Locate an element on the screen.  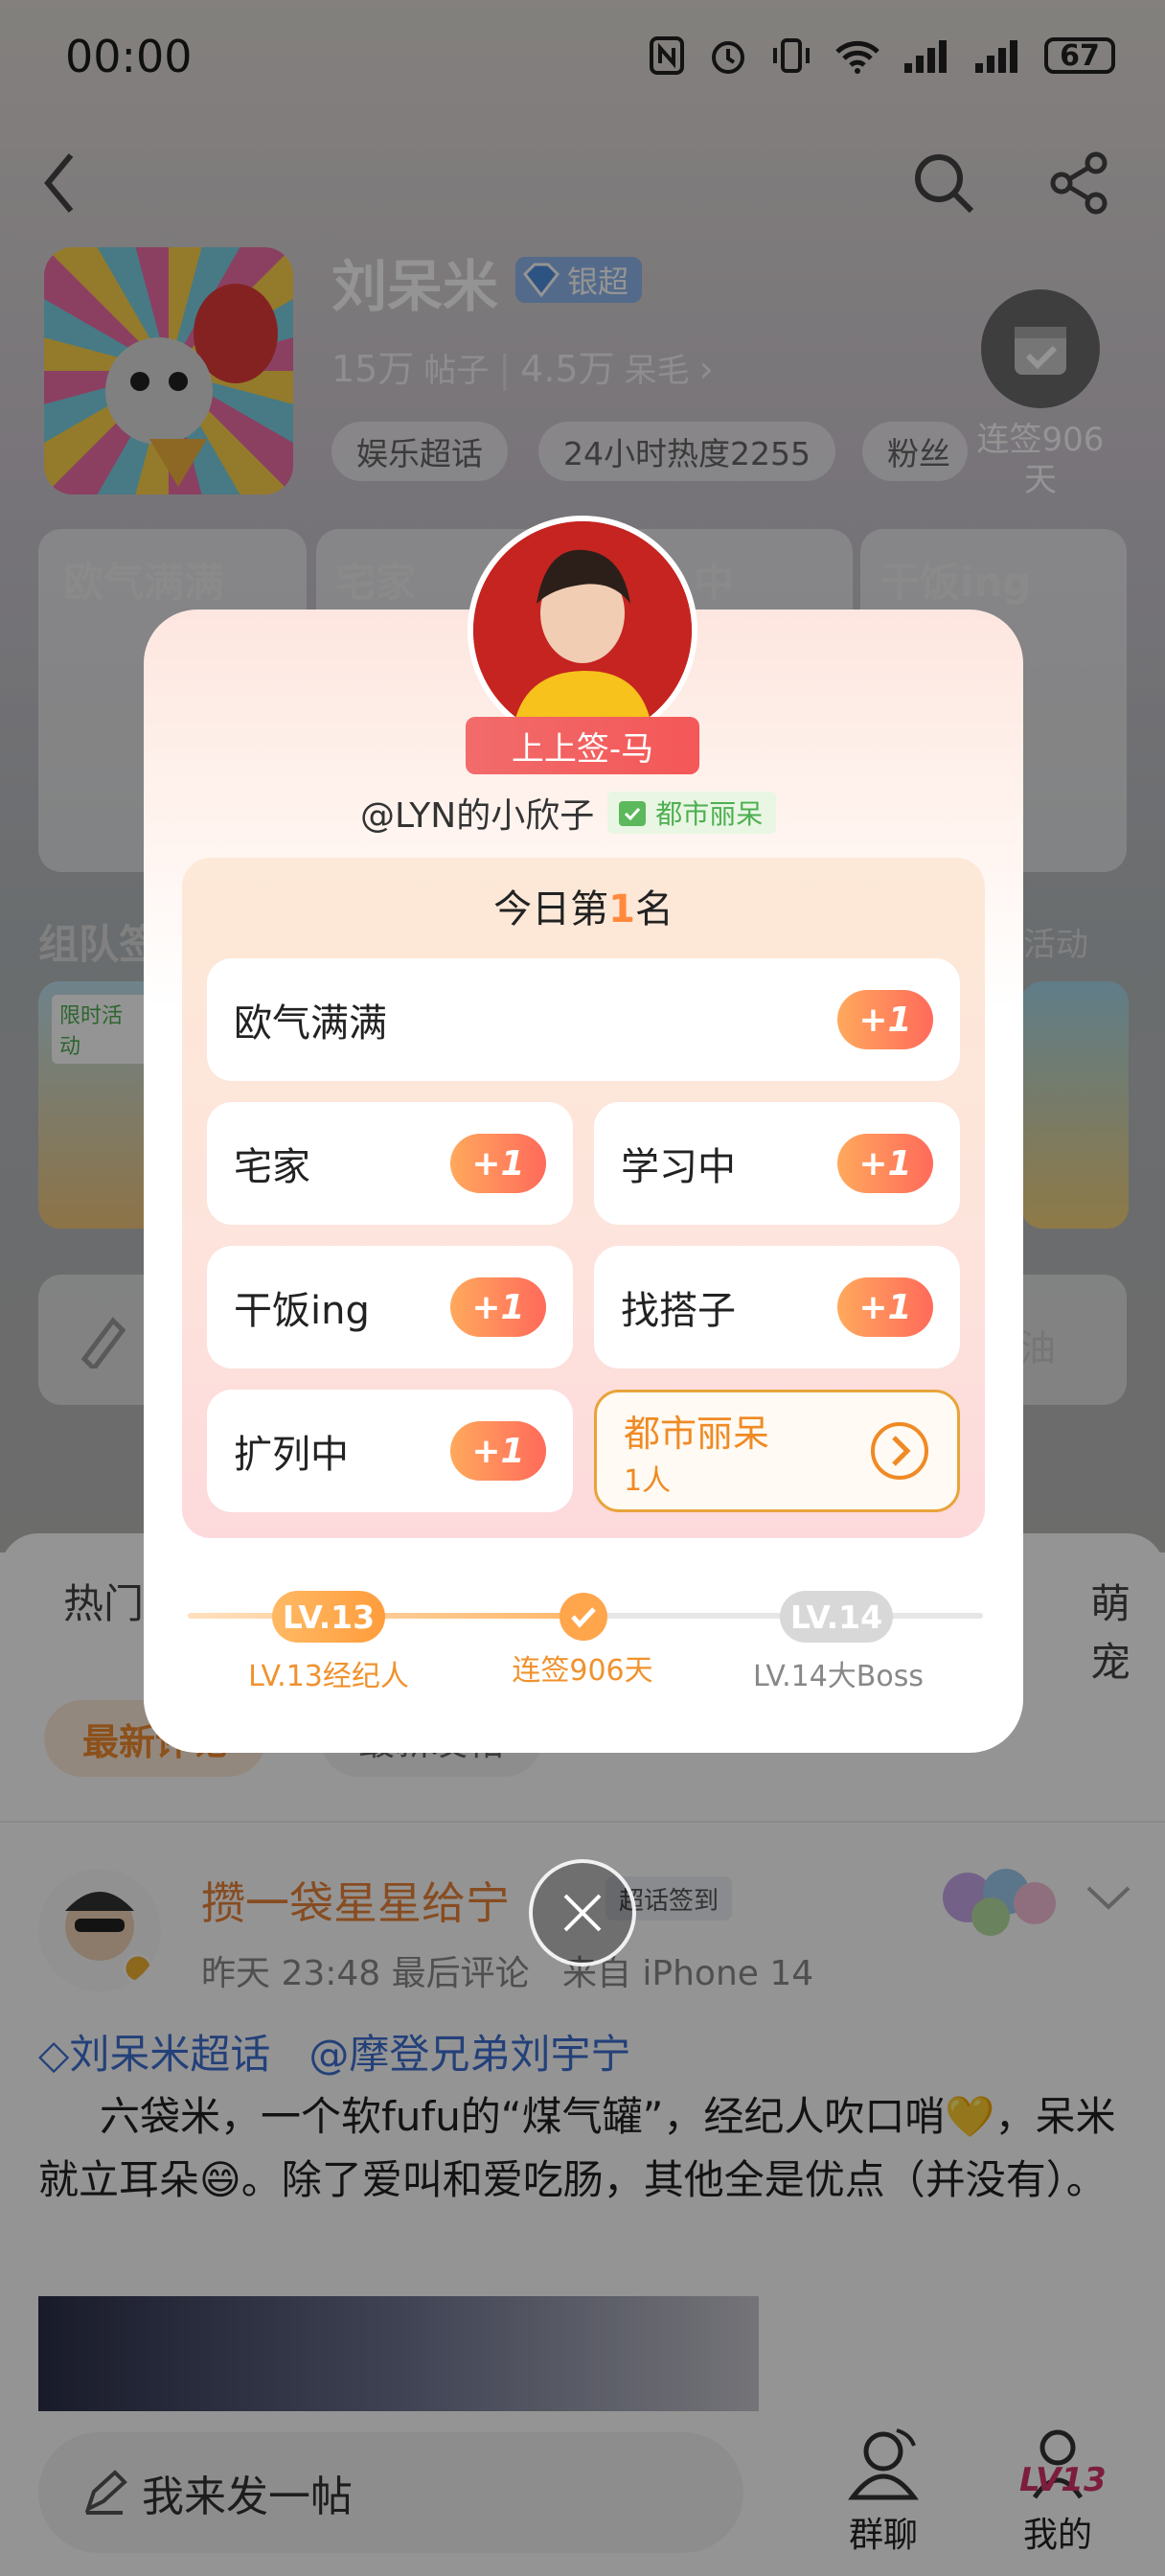
rank-prefix: 今日第 is located at coordinates (551, 909).